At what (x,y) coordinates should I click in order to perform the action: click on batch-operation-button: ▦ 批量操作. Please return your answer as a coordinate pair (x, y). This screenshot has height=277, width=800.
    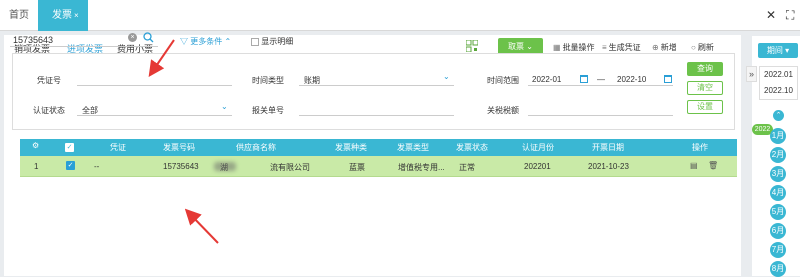
    Looking at the image, I should click on (574, 47).